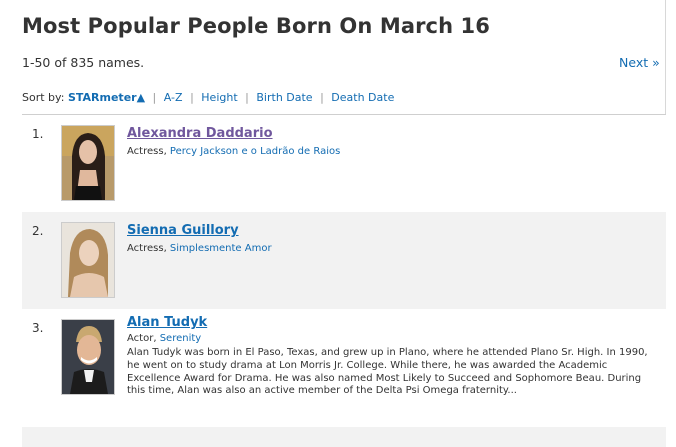 Image resolution: width=676 pixels, height=447 pixels. I want to click on sort-label: Sort by:, so click(43, 97).